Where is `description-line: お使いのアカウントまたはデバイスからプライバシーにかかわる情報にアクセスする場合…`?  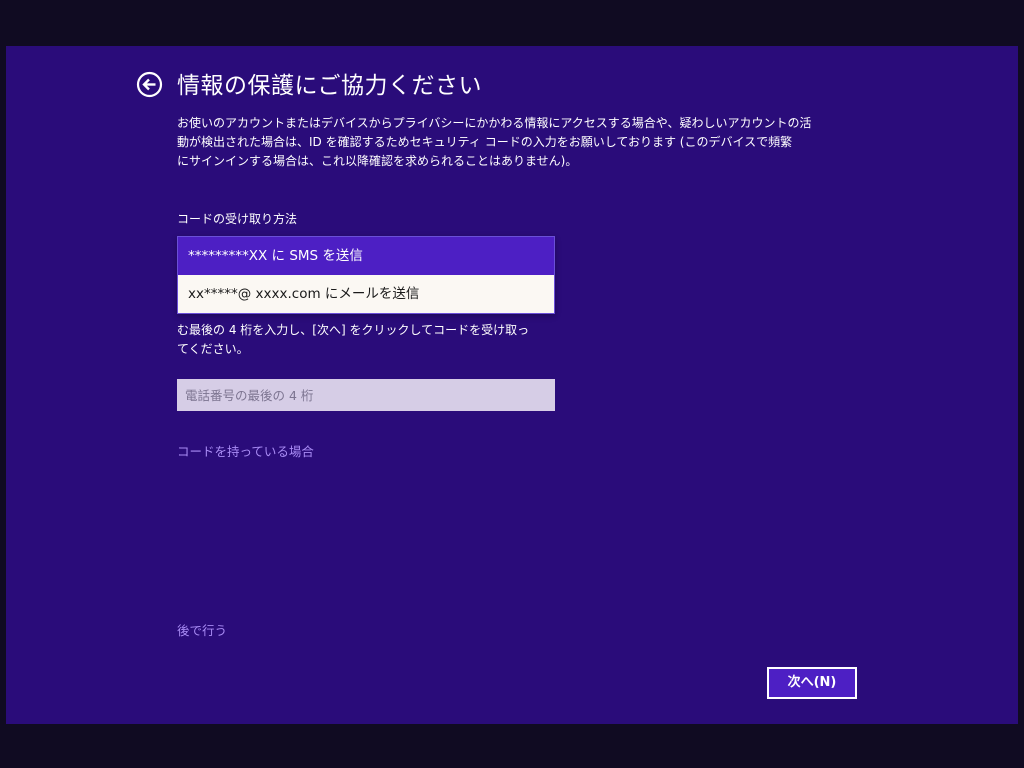 description-line: お使いのアカウントまたはデバイスからプライバシーにかかわる情報にアクセスする場合… is located at coordinates (494, 123).